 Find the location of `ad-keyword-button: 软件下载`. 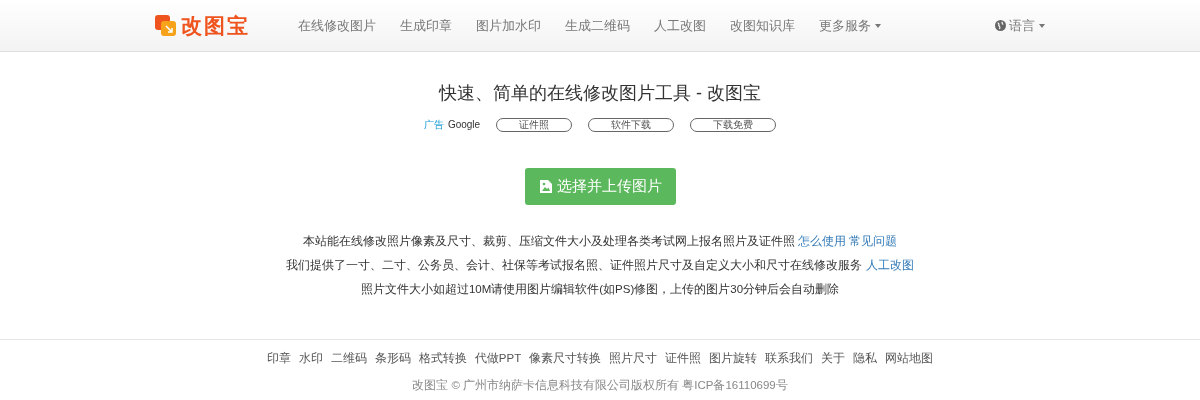

ad-keyword-button: 软件下载 is located at coordinates (631, 124).